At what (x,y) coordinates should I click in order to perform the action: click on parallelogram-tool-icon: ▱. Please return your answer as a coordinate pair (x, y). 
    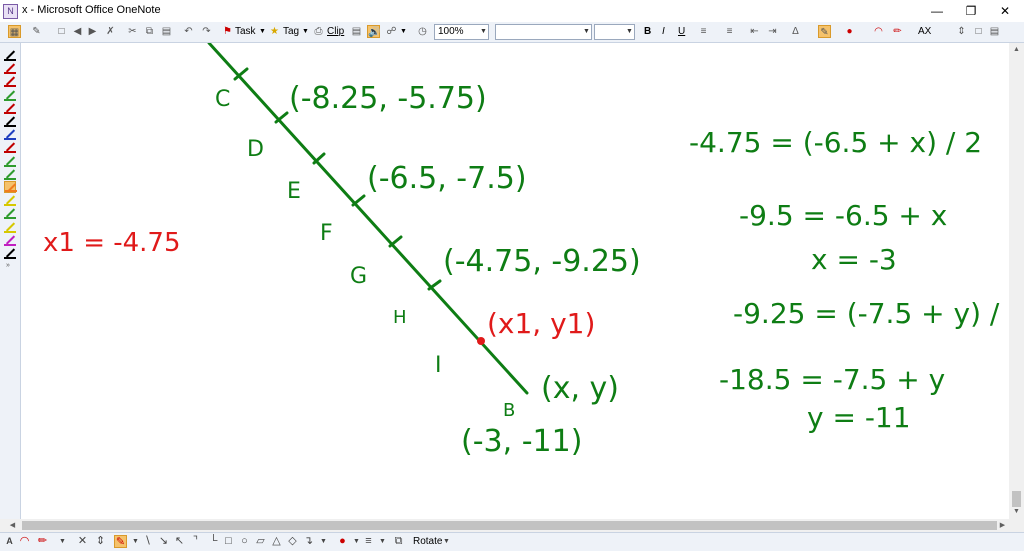
    Looking at the image, I should click on (260, 541).